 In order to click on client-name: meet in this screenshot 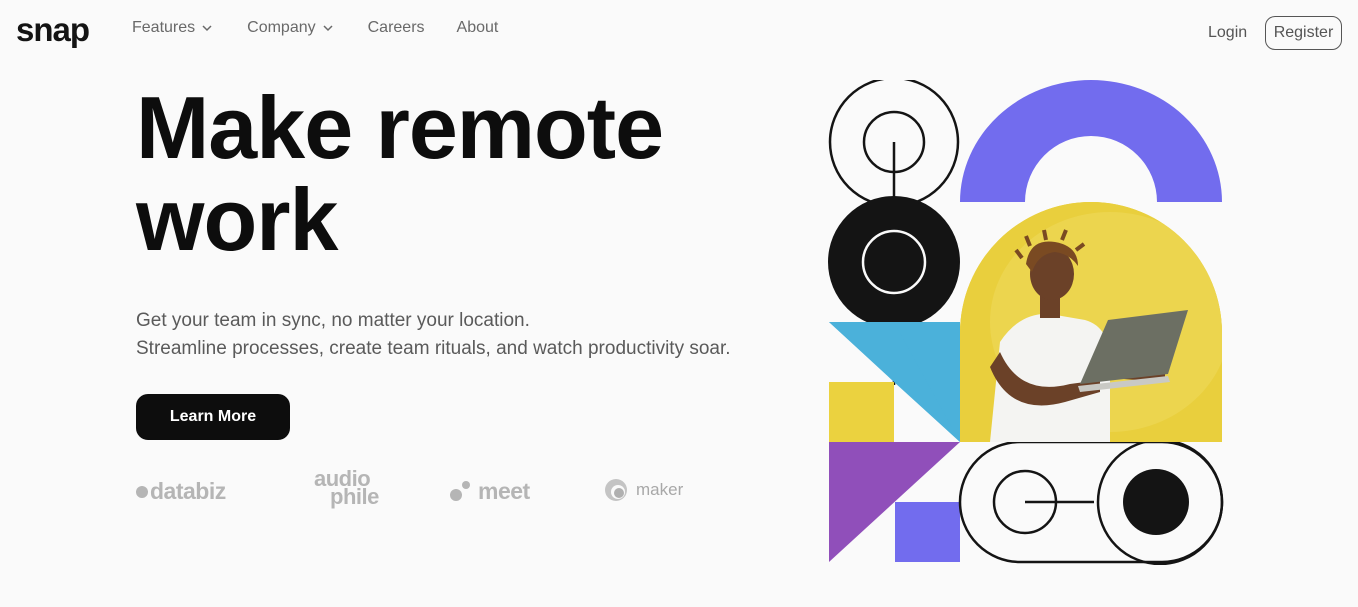, I will do `click(504, 491)`.